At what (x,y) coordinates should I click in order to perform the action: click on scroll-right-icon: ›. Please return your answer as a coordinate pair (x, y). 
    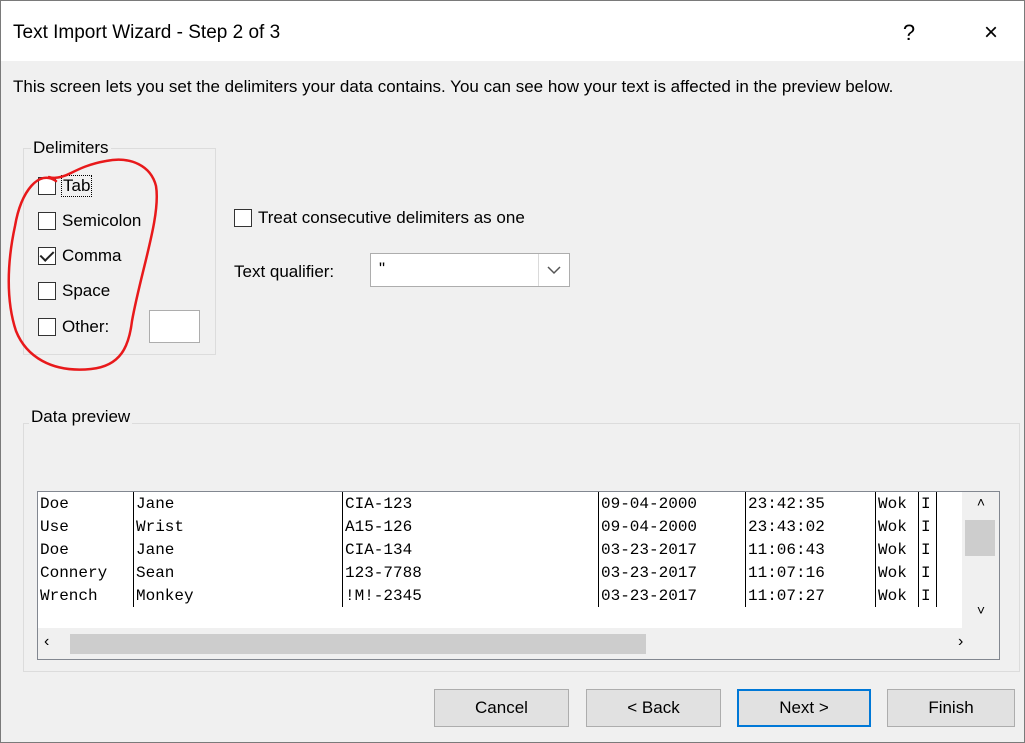
    Looking at the image, I should click on (960, 642).